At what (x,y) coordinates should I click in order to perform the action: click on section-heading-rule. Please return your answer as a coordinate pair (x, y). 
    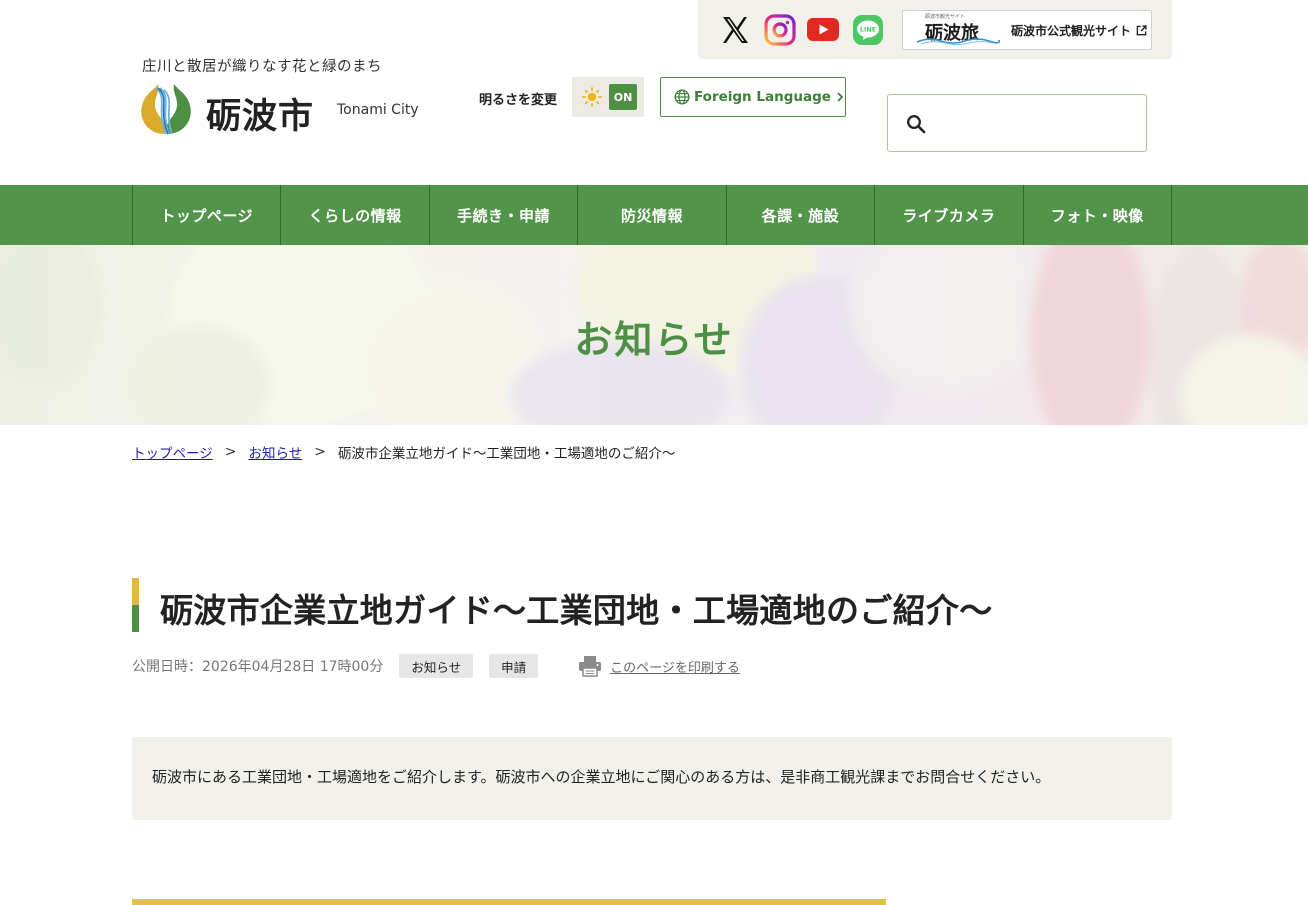
    Looking at the image, I should click on (509, 902).